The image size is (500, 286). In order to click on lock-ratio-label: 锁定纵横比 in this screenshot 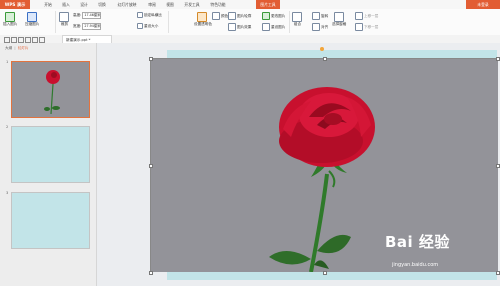, I will do `click(153, 14)`.